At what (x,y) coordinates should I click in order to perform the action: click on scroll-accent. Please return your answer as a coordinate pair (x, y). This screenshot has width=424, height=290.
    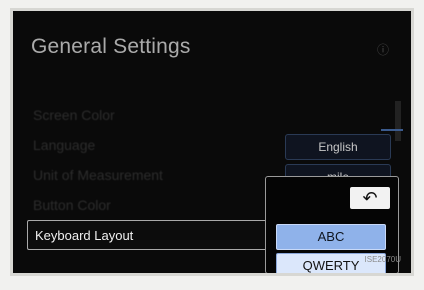
    Looking at the image, I should click on (392, 130).